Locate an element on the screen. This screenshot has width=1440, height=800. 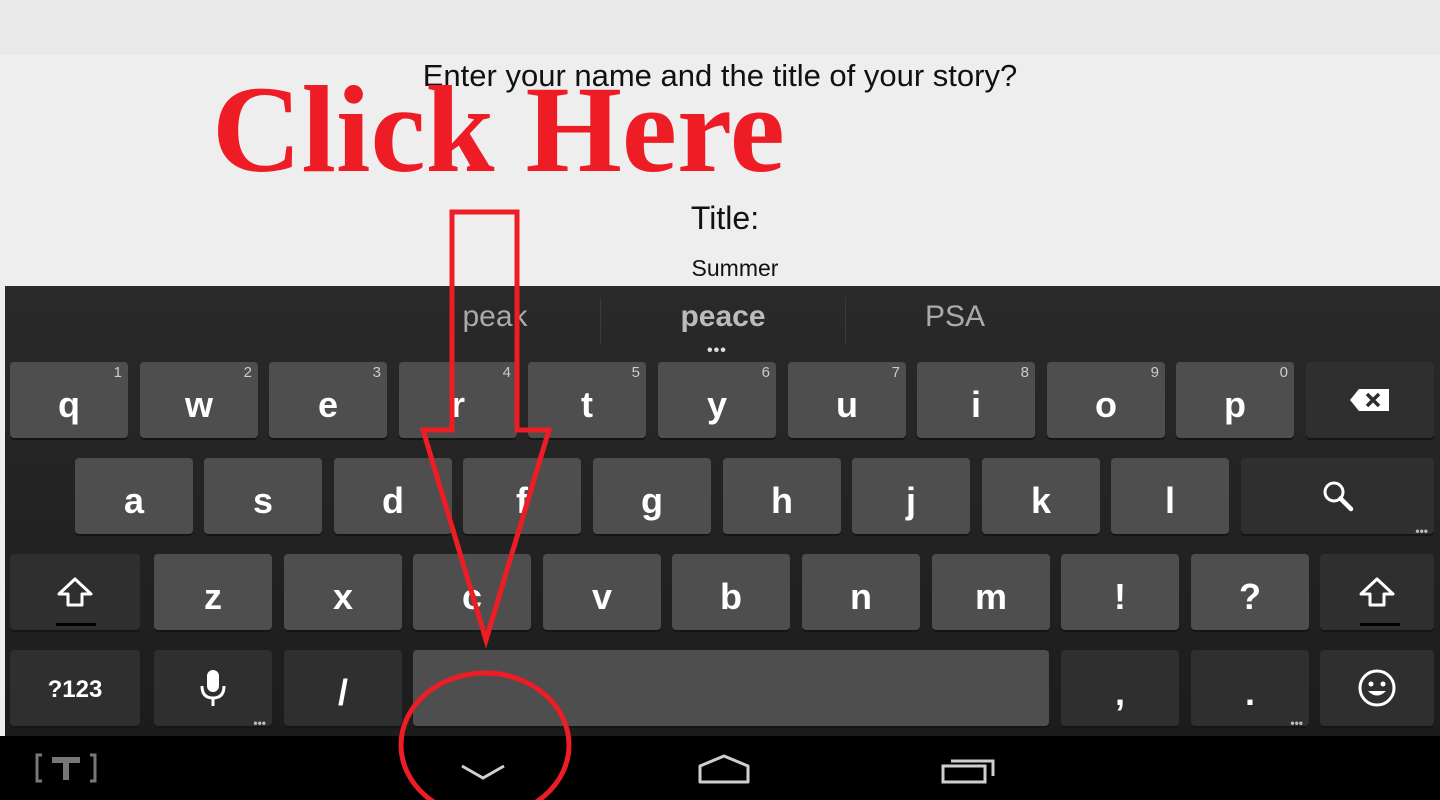
key-i: 8i is located at coordinates (976, 400).